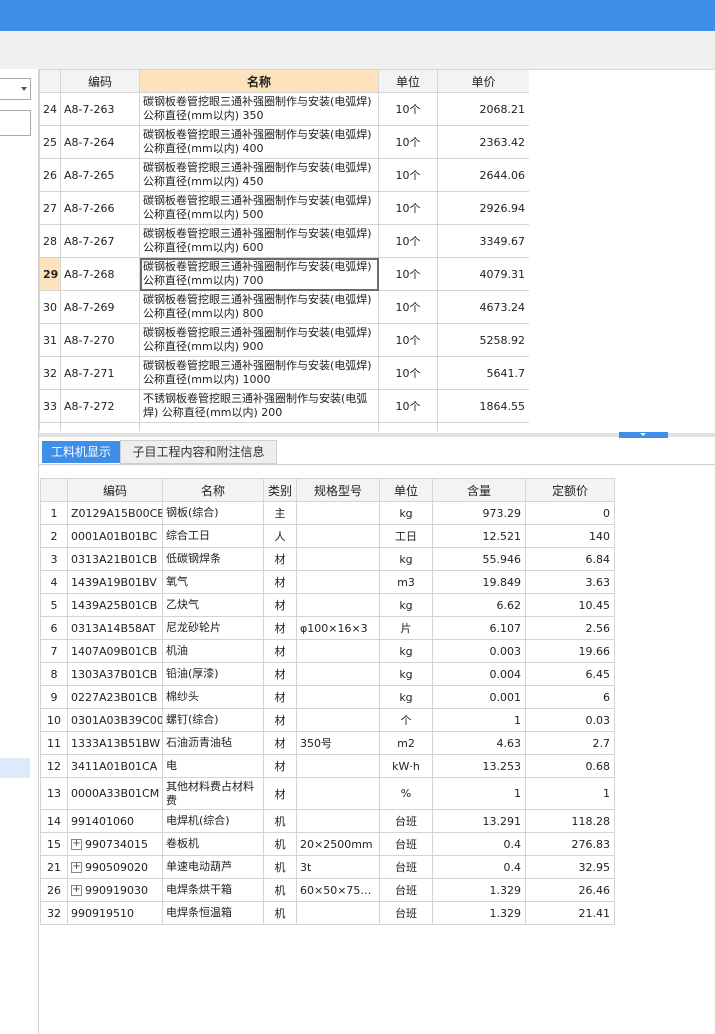  I want to click on table-row: 8 1303A37B01CB 铅油(厚漆) 材 kg 0.004 6.45, so click(327, 674).